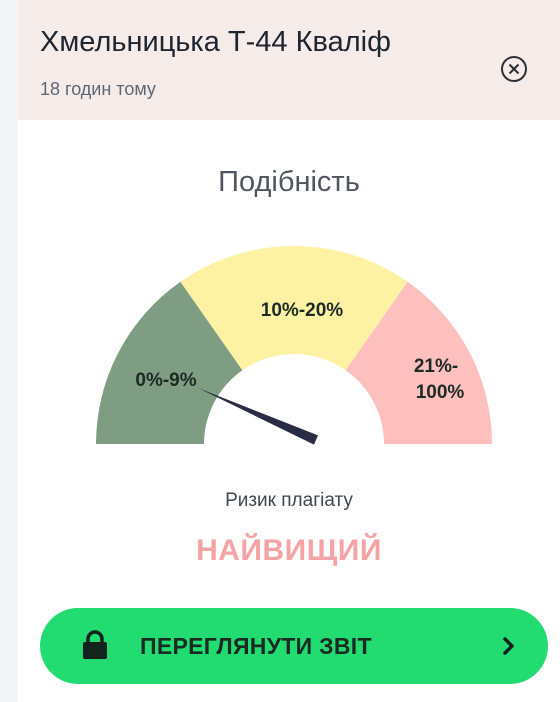 This screenshot has width=560, height=702. I want to click on gauge-label-low: 0%-9%, so click(165, 380).